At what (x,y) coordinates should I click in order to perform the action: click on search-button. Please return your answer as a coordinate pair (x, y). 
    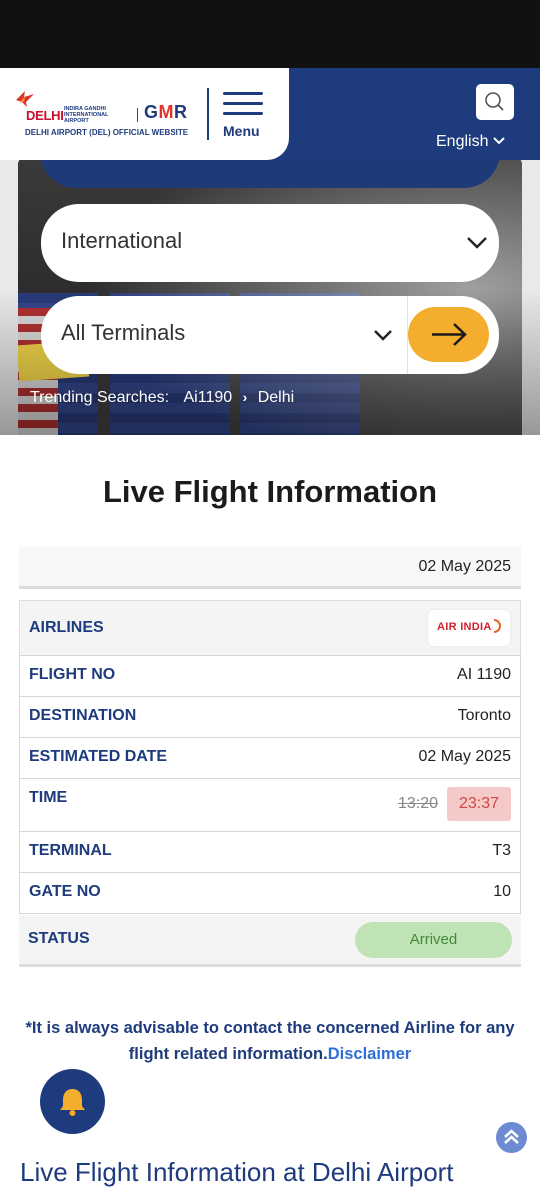
    Looking at the image, I should click on (495, 102).